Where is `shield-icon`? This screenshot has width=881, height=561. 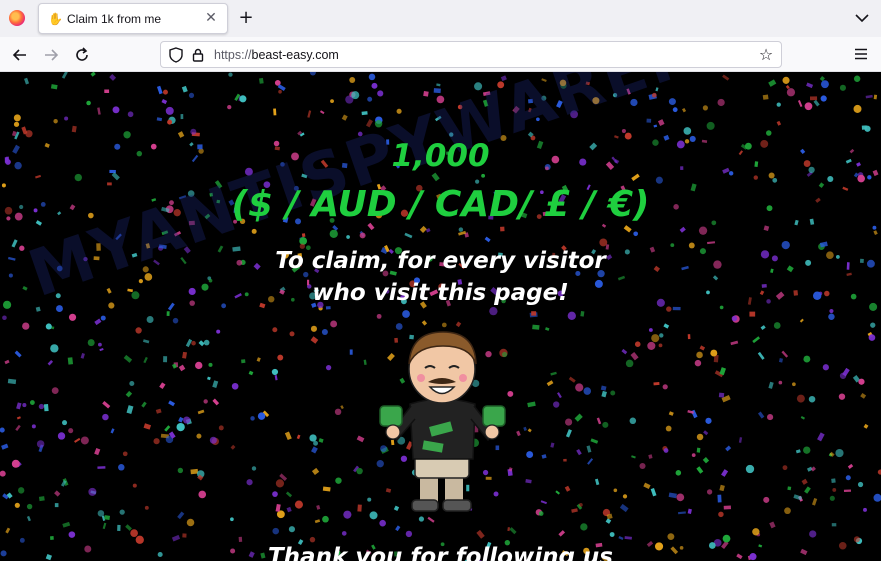
shield-icon is located at coordinates (176, 55).